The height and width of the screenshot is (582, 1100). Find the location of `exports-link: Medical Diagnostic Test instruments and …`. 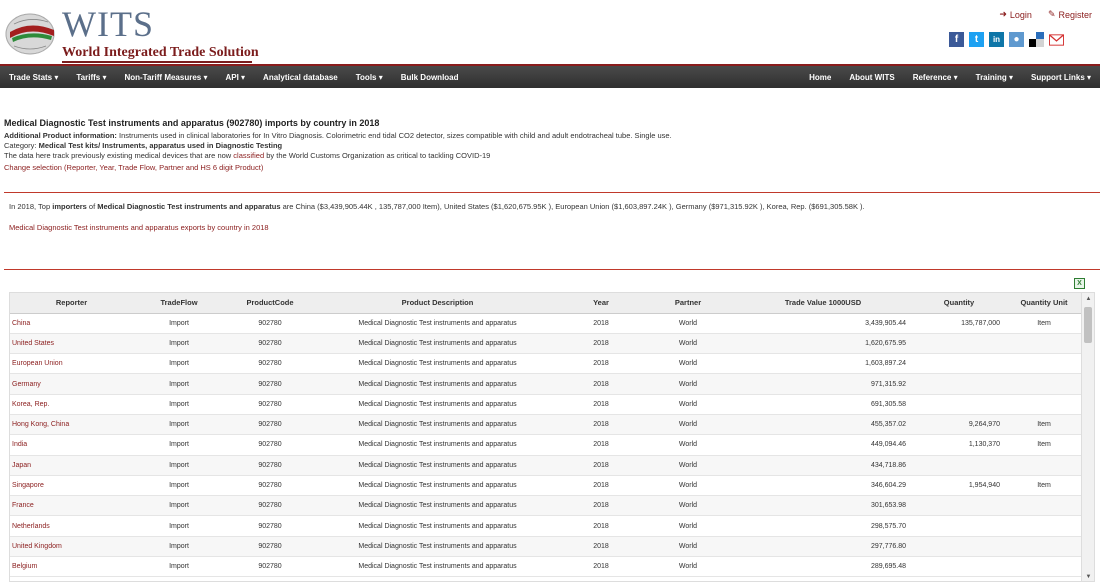

exports-link: Medical Diagnostic Test instruments and … is located at coordinates (139, 227).